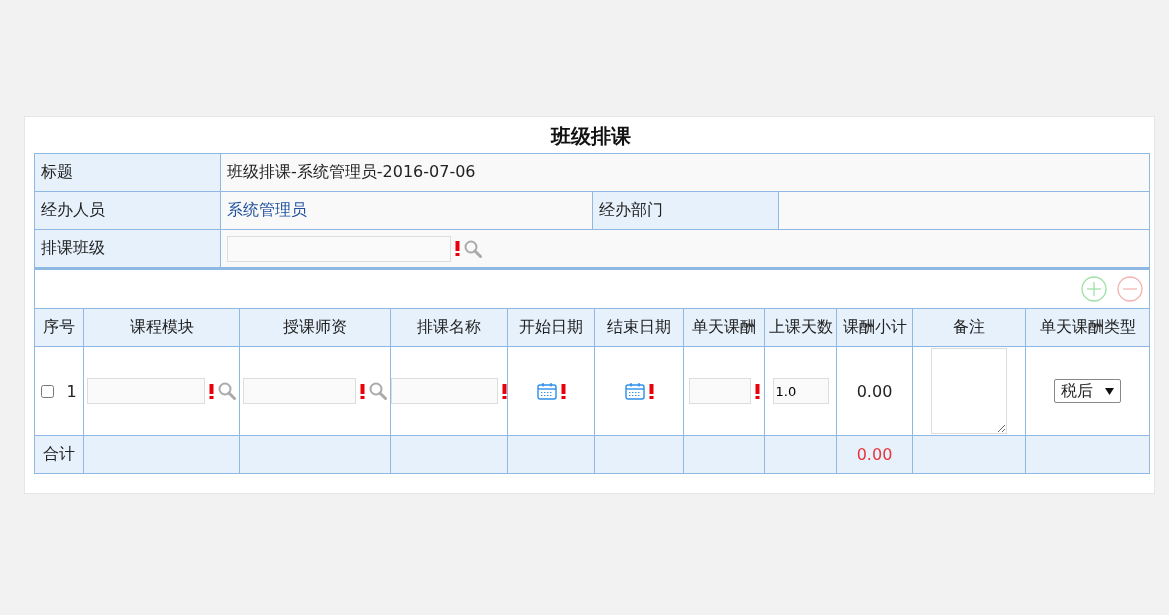  I want to click on class-input, so click(339, 248).